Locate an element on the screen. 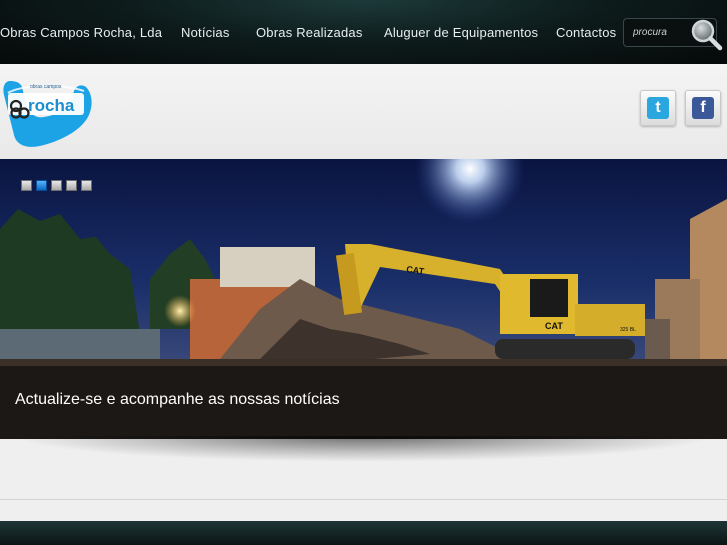 The height and width of the screenshot is (545, 727). content-divider is located at coordinates (363, 499).